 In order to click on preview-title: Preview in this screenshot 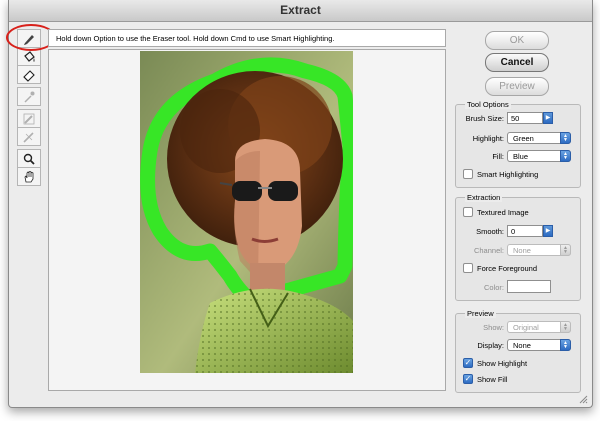, I will do `click(480, 313)`.